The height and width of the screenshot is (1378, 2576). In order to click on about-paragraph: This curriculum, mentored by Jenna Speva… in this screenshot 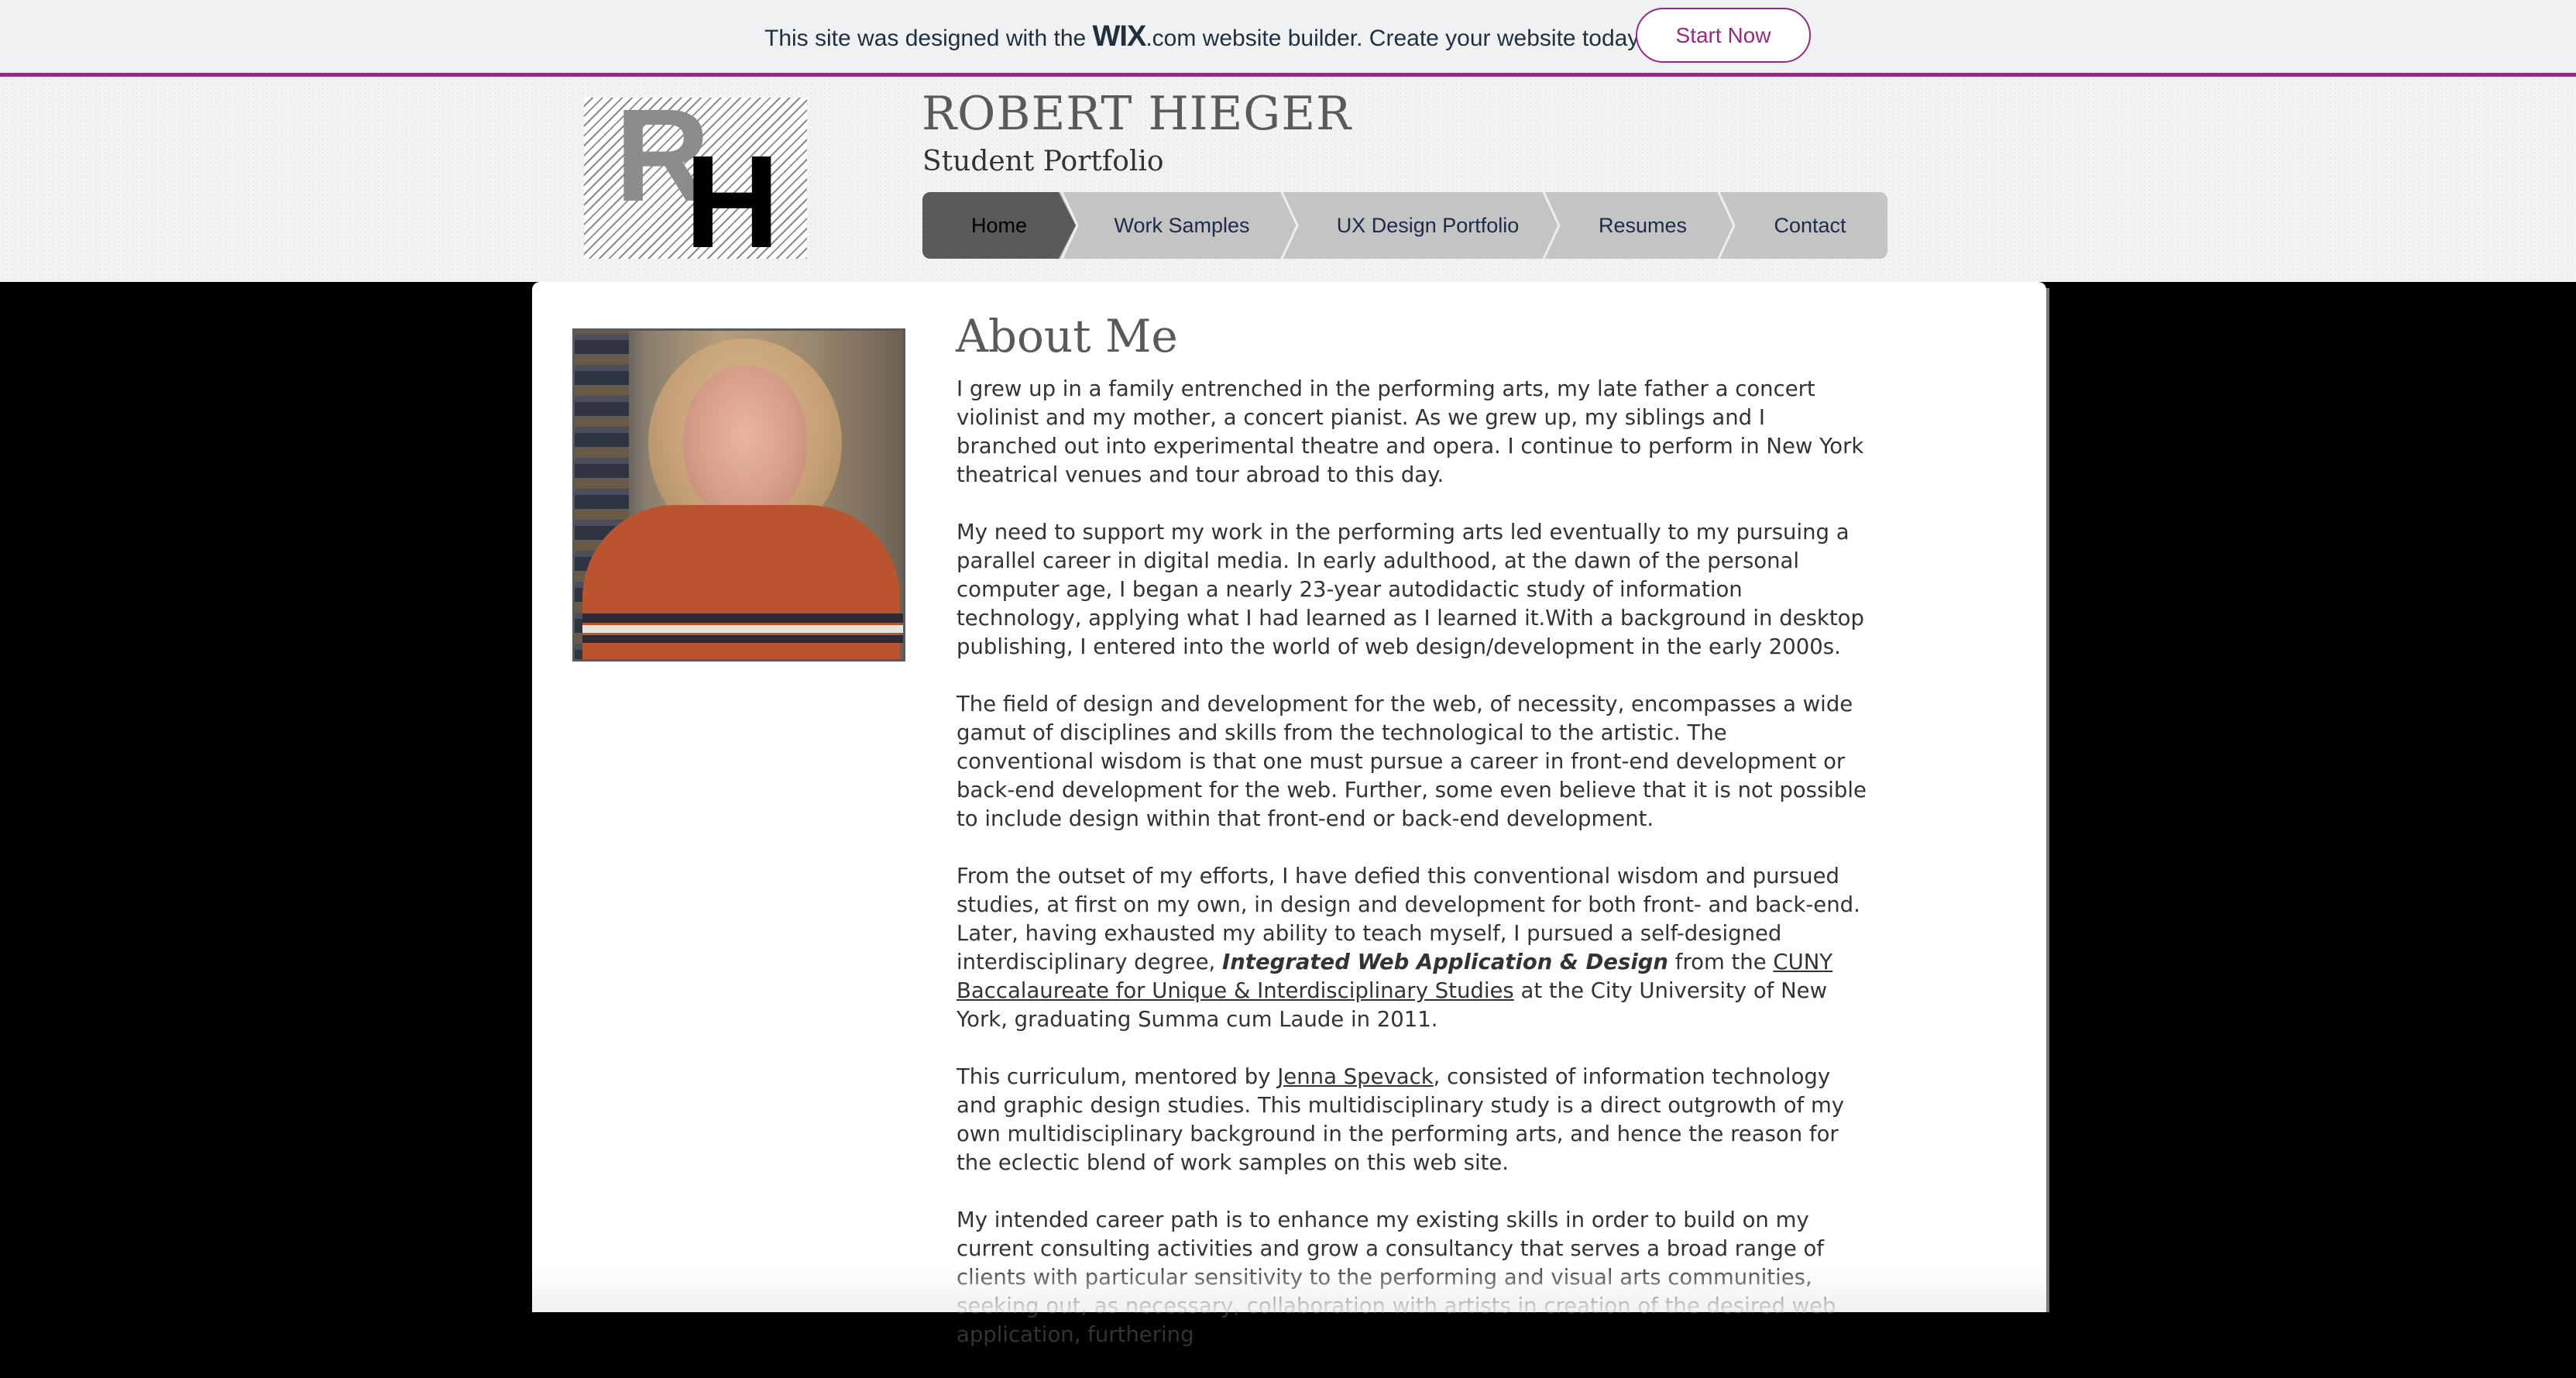, I will do `click(1413, 1120)`.